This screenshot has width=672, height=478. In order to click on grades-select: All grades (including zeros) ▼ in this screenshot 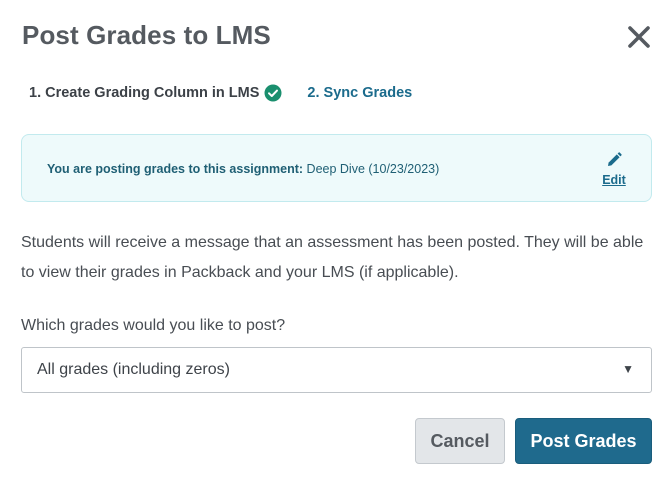, I will do `click(336, 370)`.